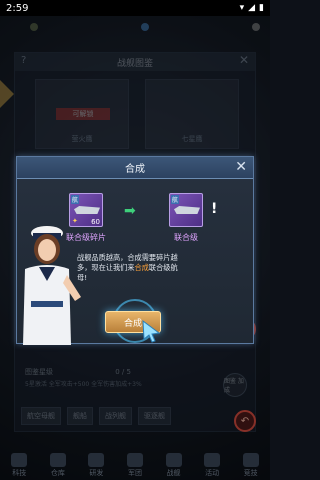 This screenshot has height=480, width=320. What do you see at coordinates (261, 8) in the screenshot?
I see `battery-icon: ▮` at bounding box center [261, 8].